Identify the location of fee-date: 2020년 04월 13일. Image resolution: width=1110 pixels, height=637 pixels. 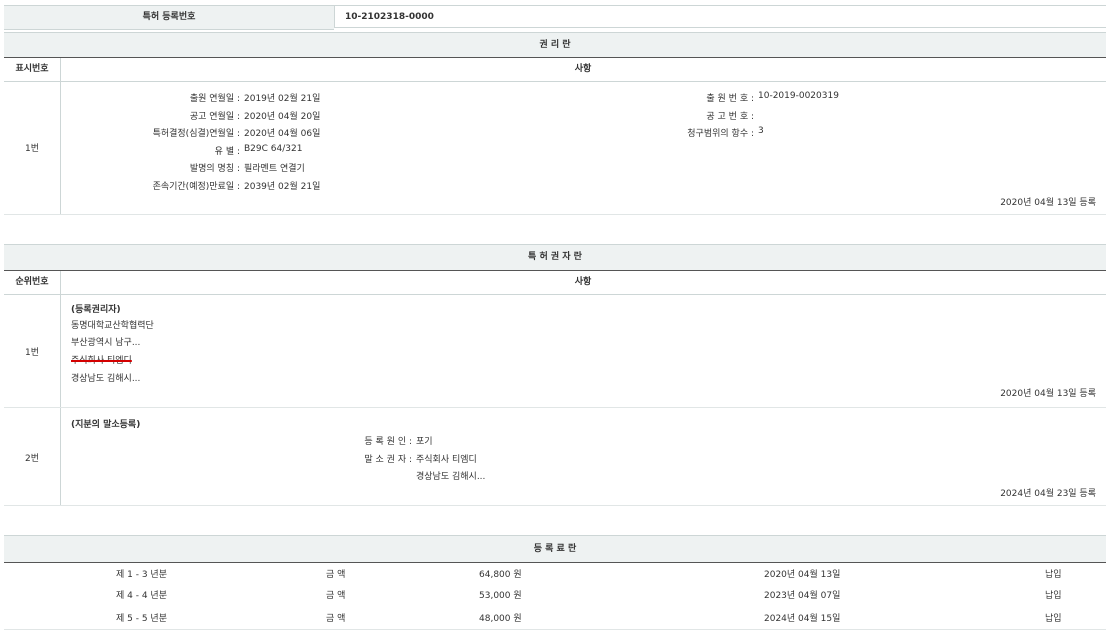
(802, 573).